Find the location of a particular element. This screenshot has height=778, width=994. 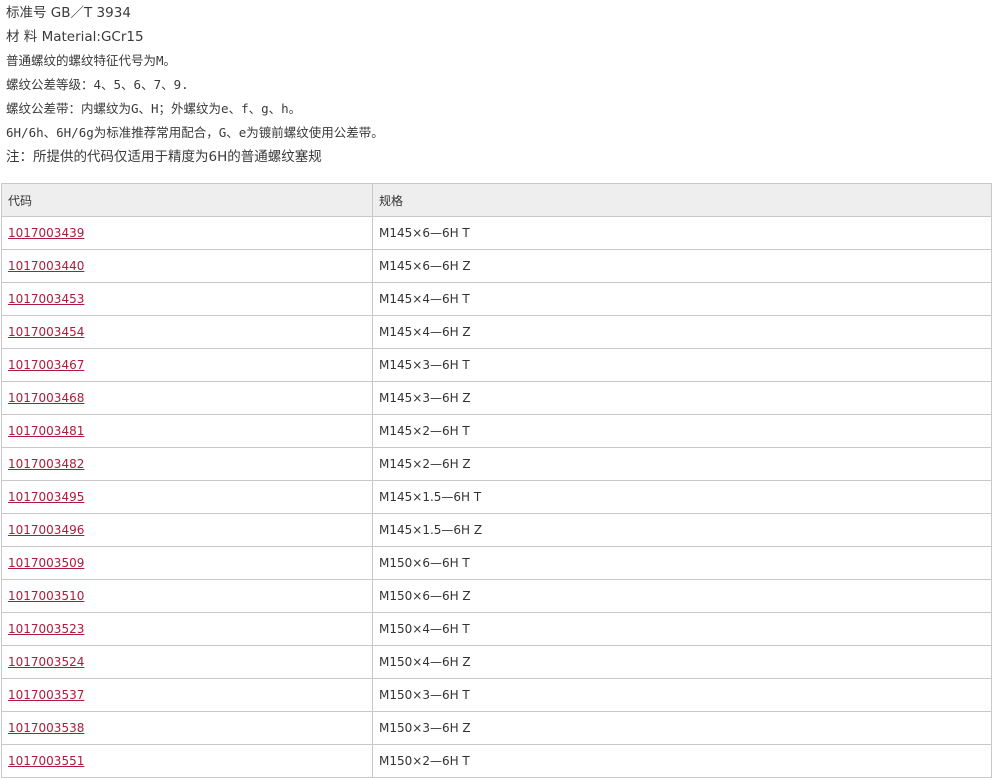

spec-cell: M150×3—6H T is located at coordinates (682, 695).